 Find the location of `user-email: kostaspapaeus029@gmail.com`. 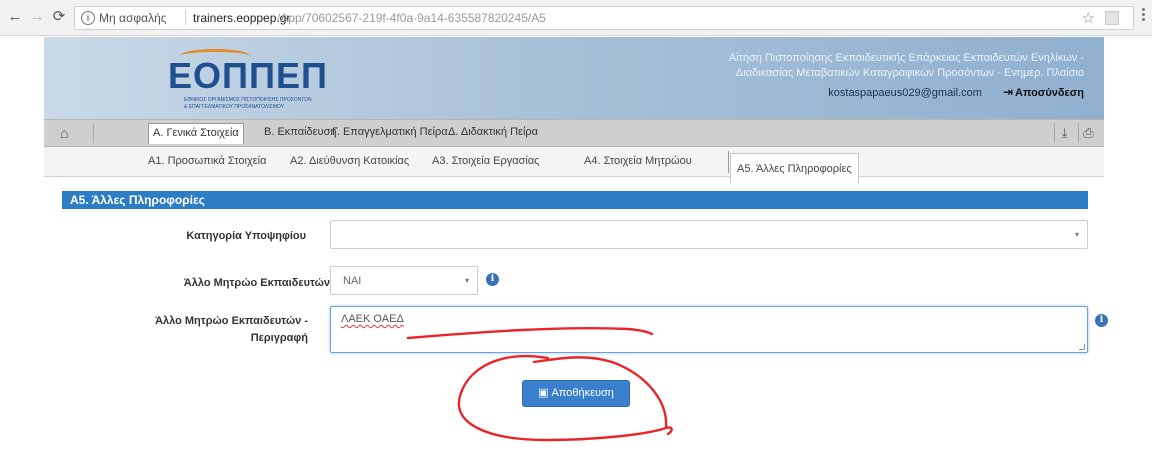

user-email: kostaspapaeus029@gmail.com is located at coordinates (905, 93).